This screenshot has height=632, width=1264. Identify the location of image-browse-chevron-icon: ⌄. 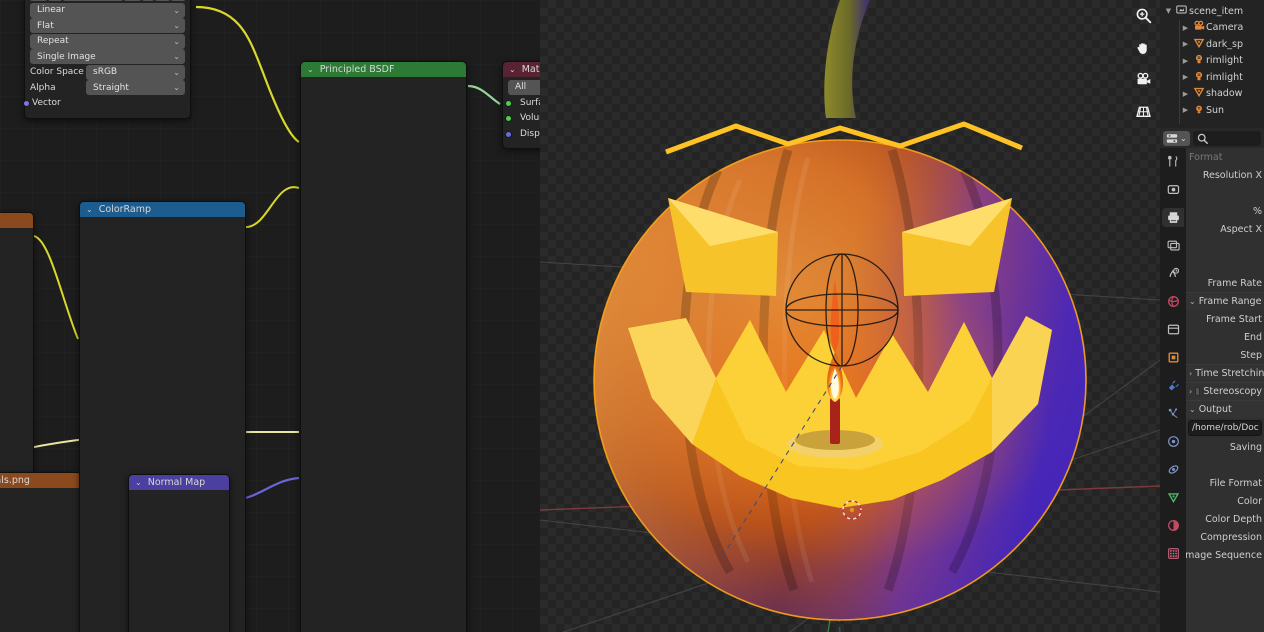
(55, 0).